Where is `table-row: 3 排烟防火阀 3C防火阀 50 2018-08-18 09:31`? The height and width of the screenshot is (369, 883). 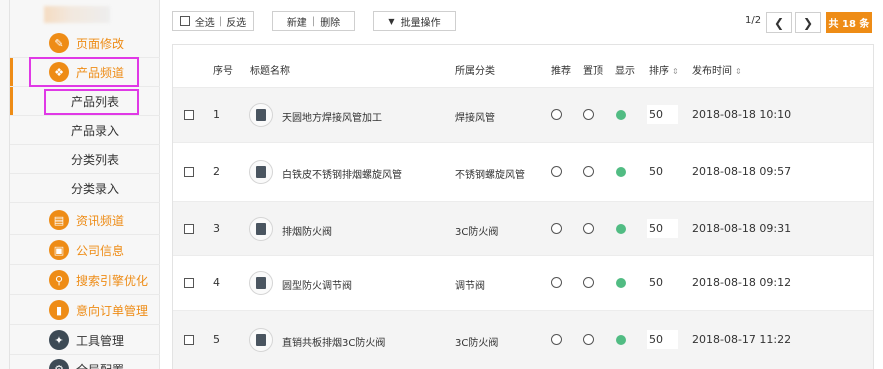 table-row: 3 排烟防火阀 3C防火阀 50 2018-08-18 09:31 is located at coordinates (523, 229).